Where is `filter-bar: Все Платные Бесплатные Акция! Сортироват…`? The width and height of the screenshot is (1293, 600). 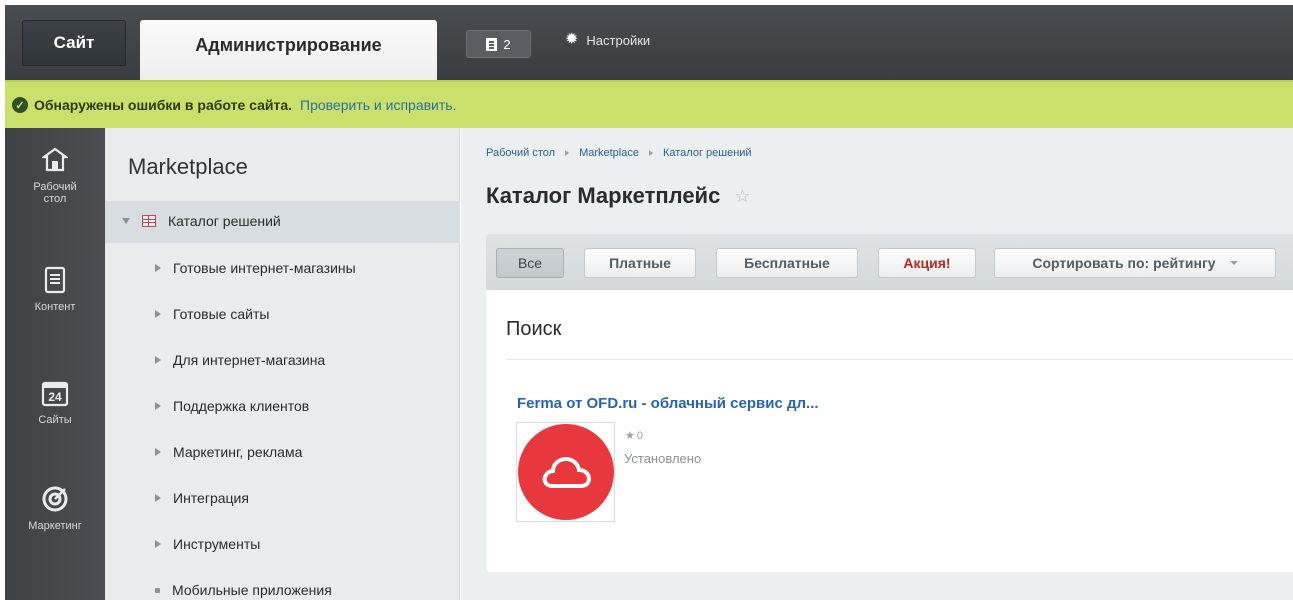 filter-bar: Все Платные Бесплатные Акция! Сортироват… is located at coordinates (889, 262).